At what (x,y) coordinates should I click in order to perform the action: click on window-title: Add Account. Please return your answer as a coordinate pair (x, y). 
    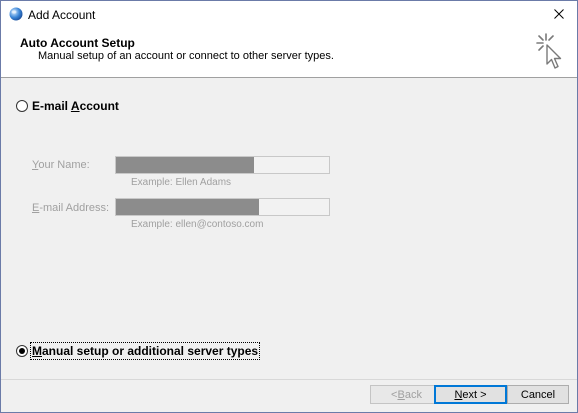
    Looking at the image, I should click on (62, 15).